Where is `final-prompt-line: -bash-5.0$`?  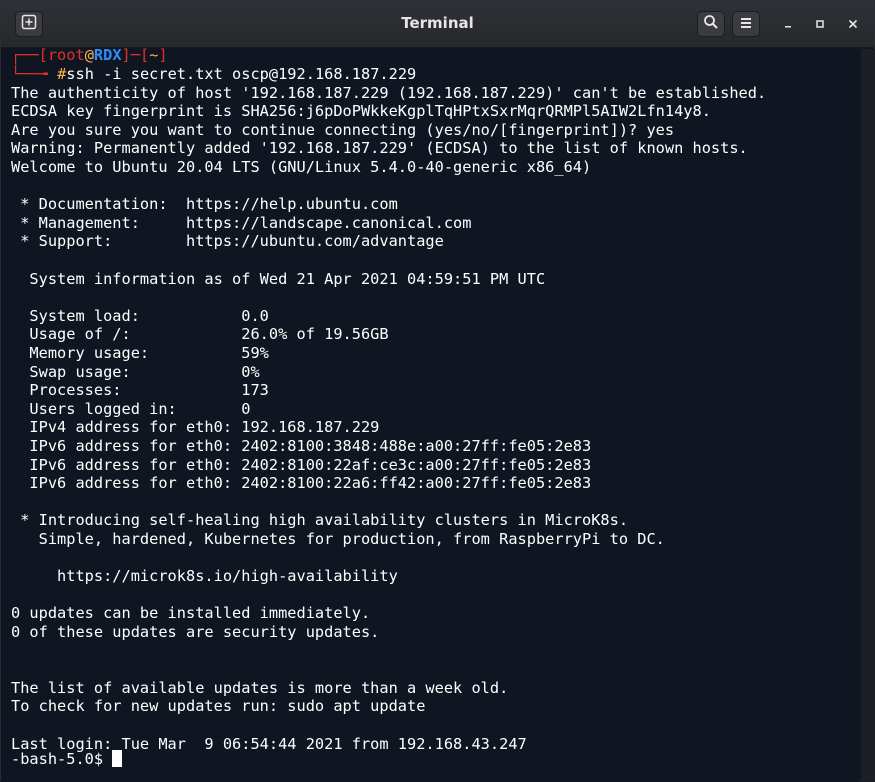
final-prompt-line: -bash-5.0$ is located at coordinates (67, 759).